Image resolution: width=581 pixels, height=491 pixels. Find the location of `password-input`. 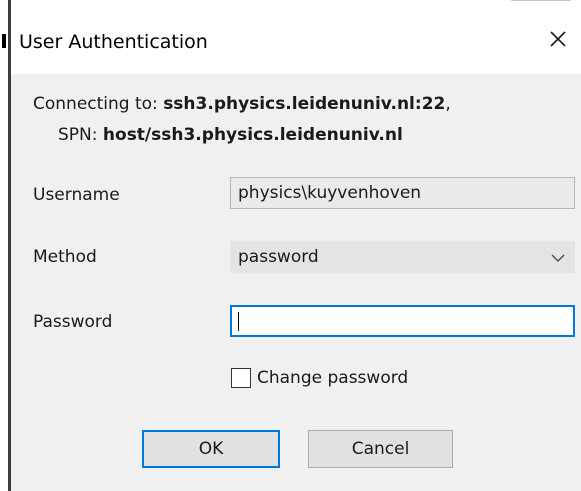

password-input is located at coordinates (402, 321).